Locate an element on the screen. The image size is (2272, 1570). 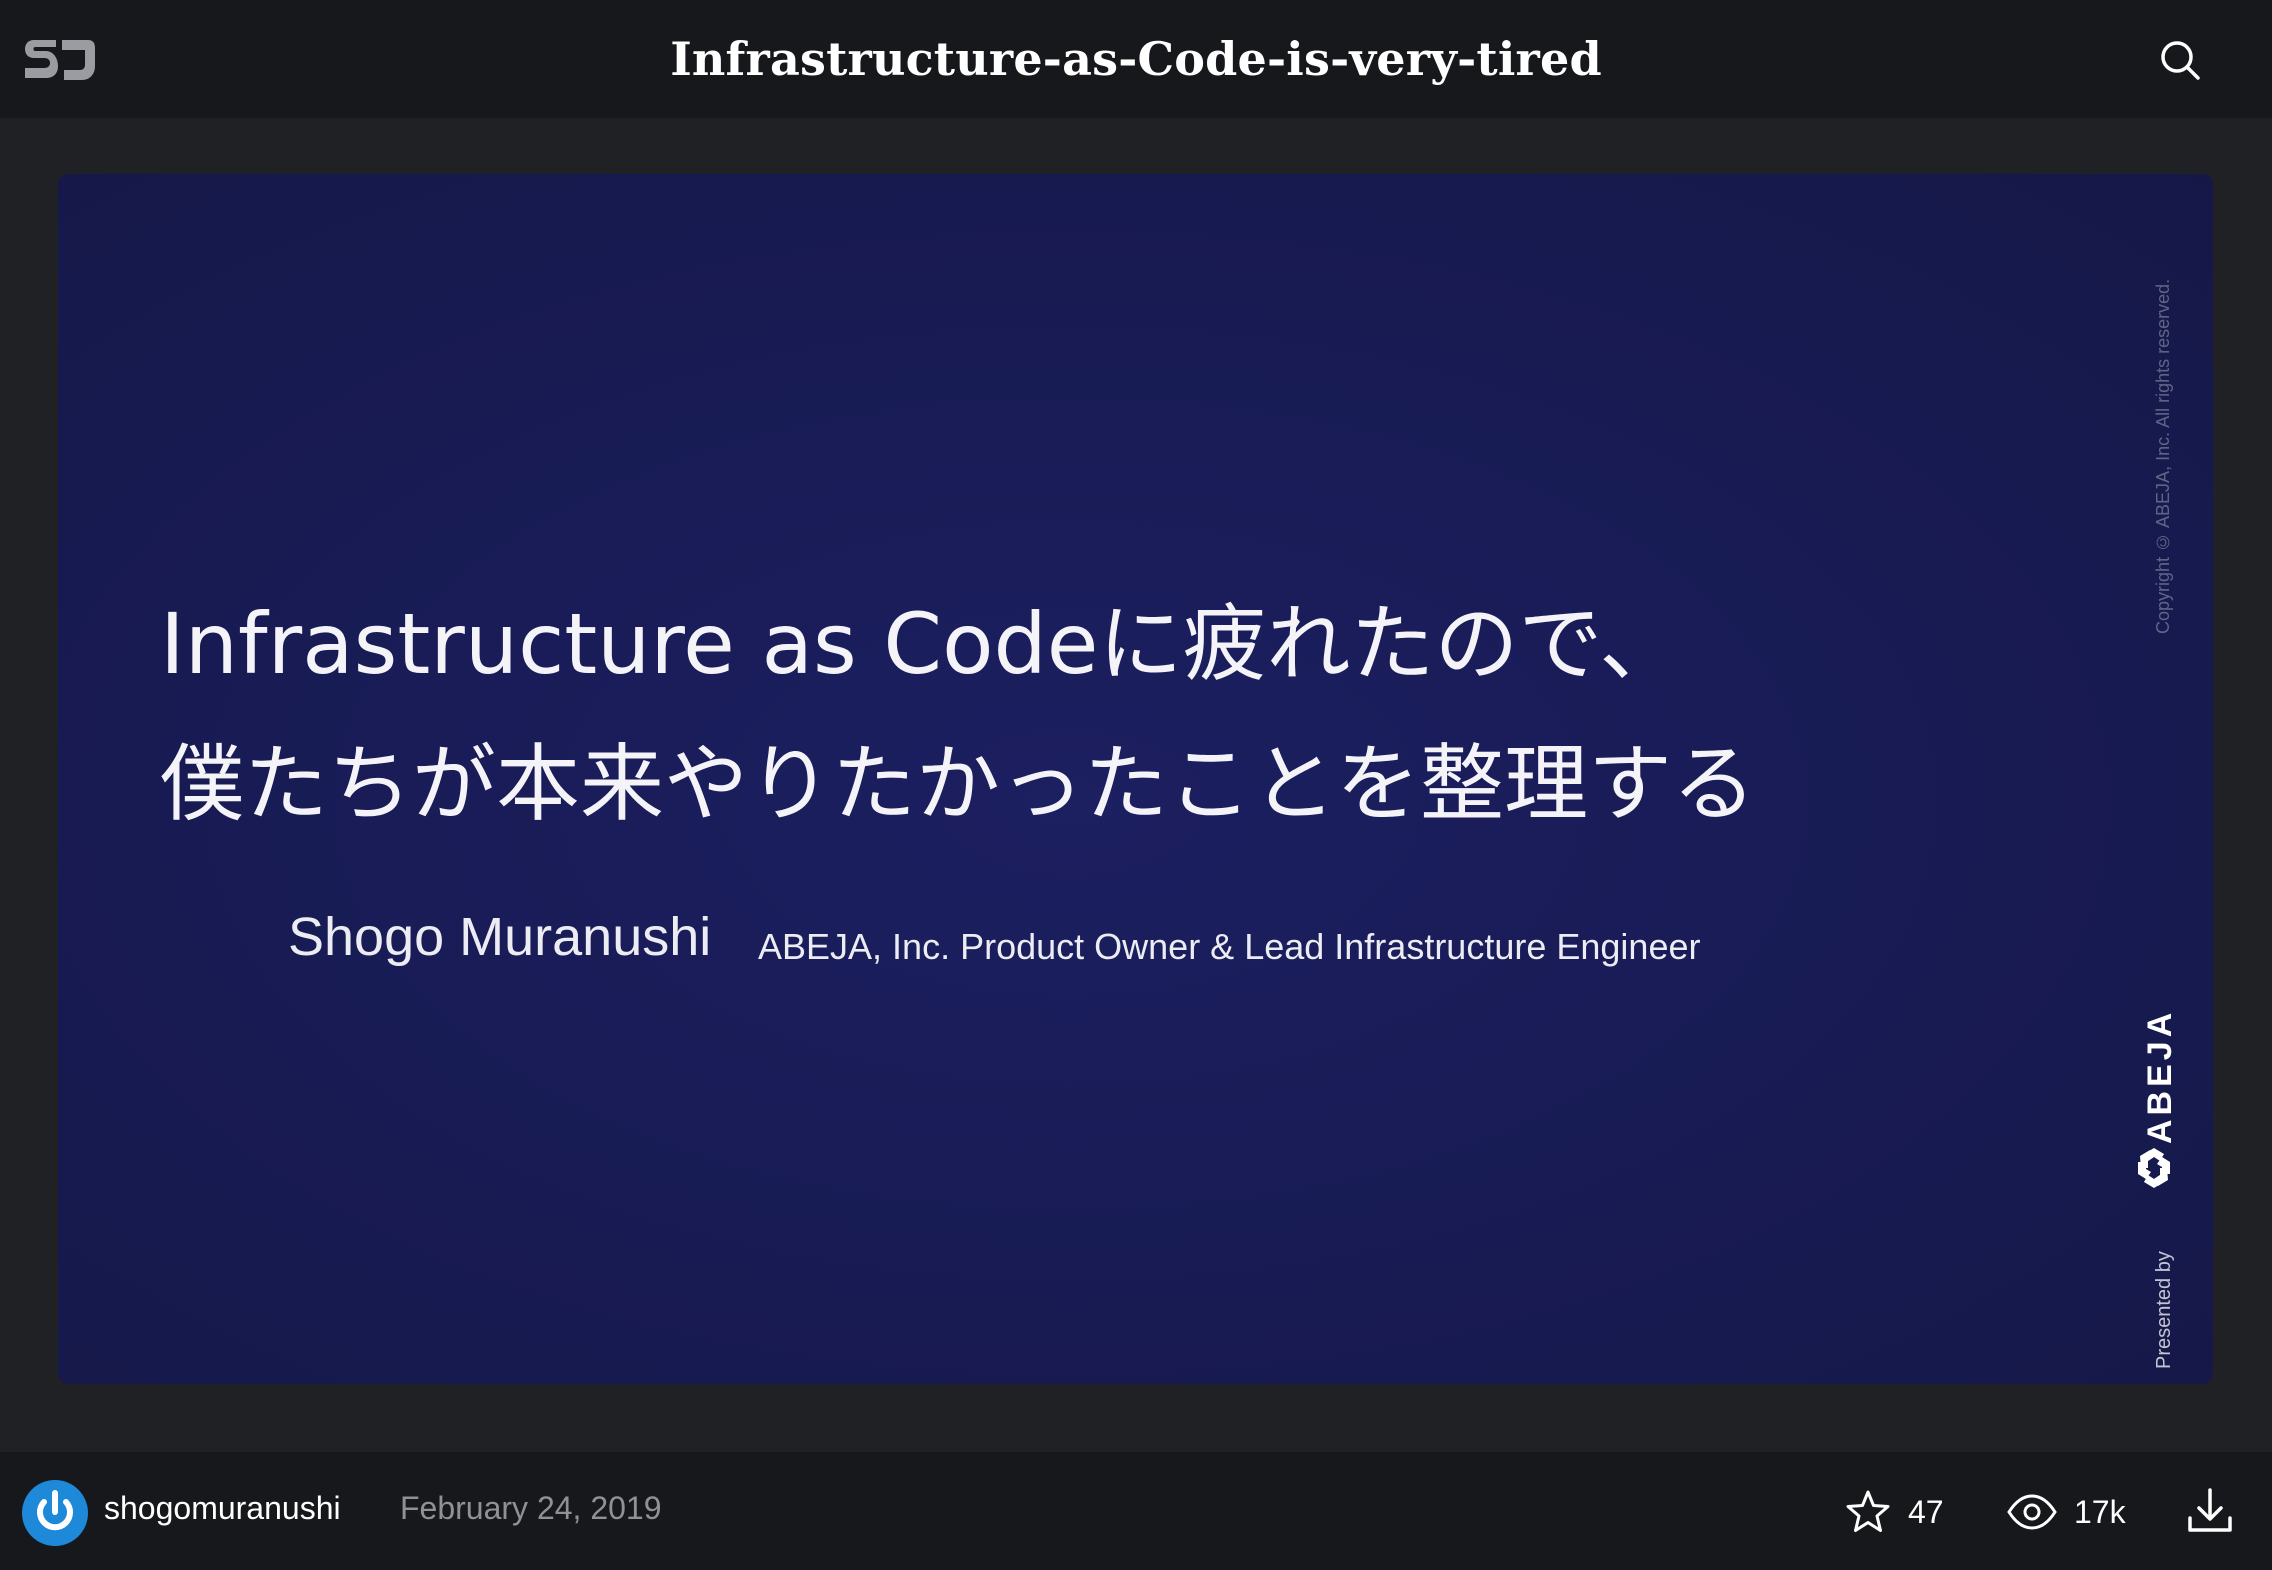
slide-author: Shogo Muranushi is located at coordinates (500, 937).